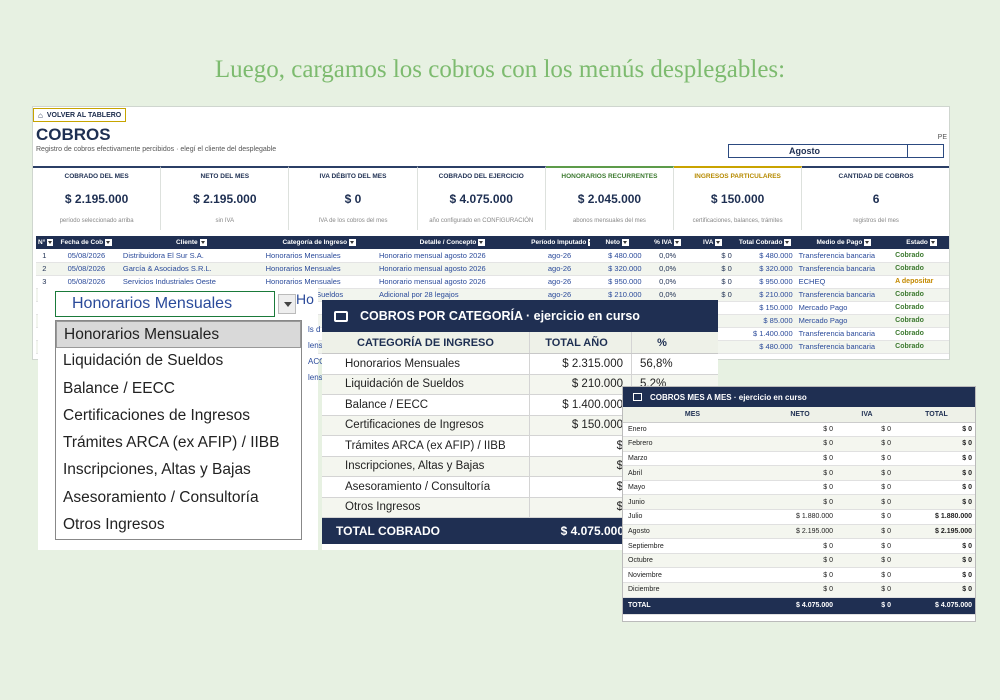 The image size is (1000, 700). I want to click on table-cell: $ 150.000, so click(765, 308).